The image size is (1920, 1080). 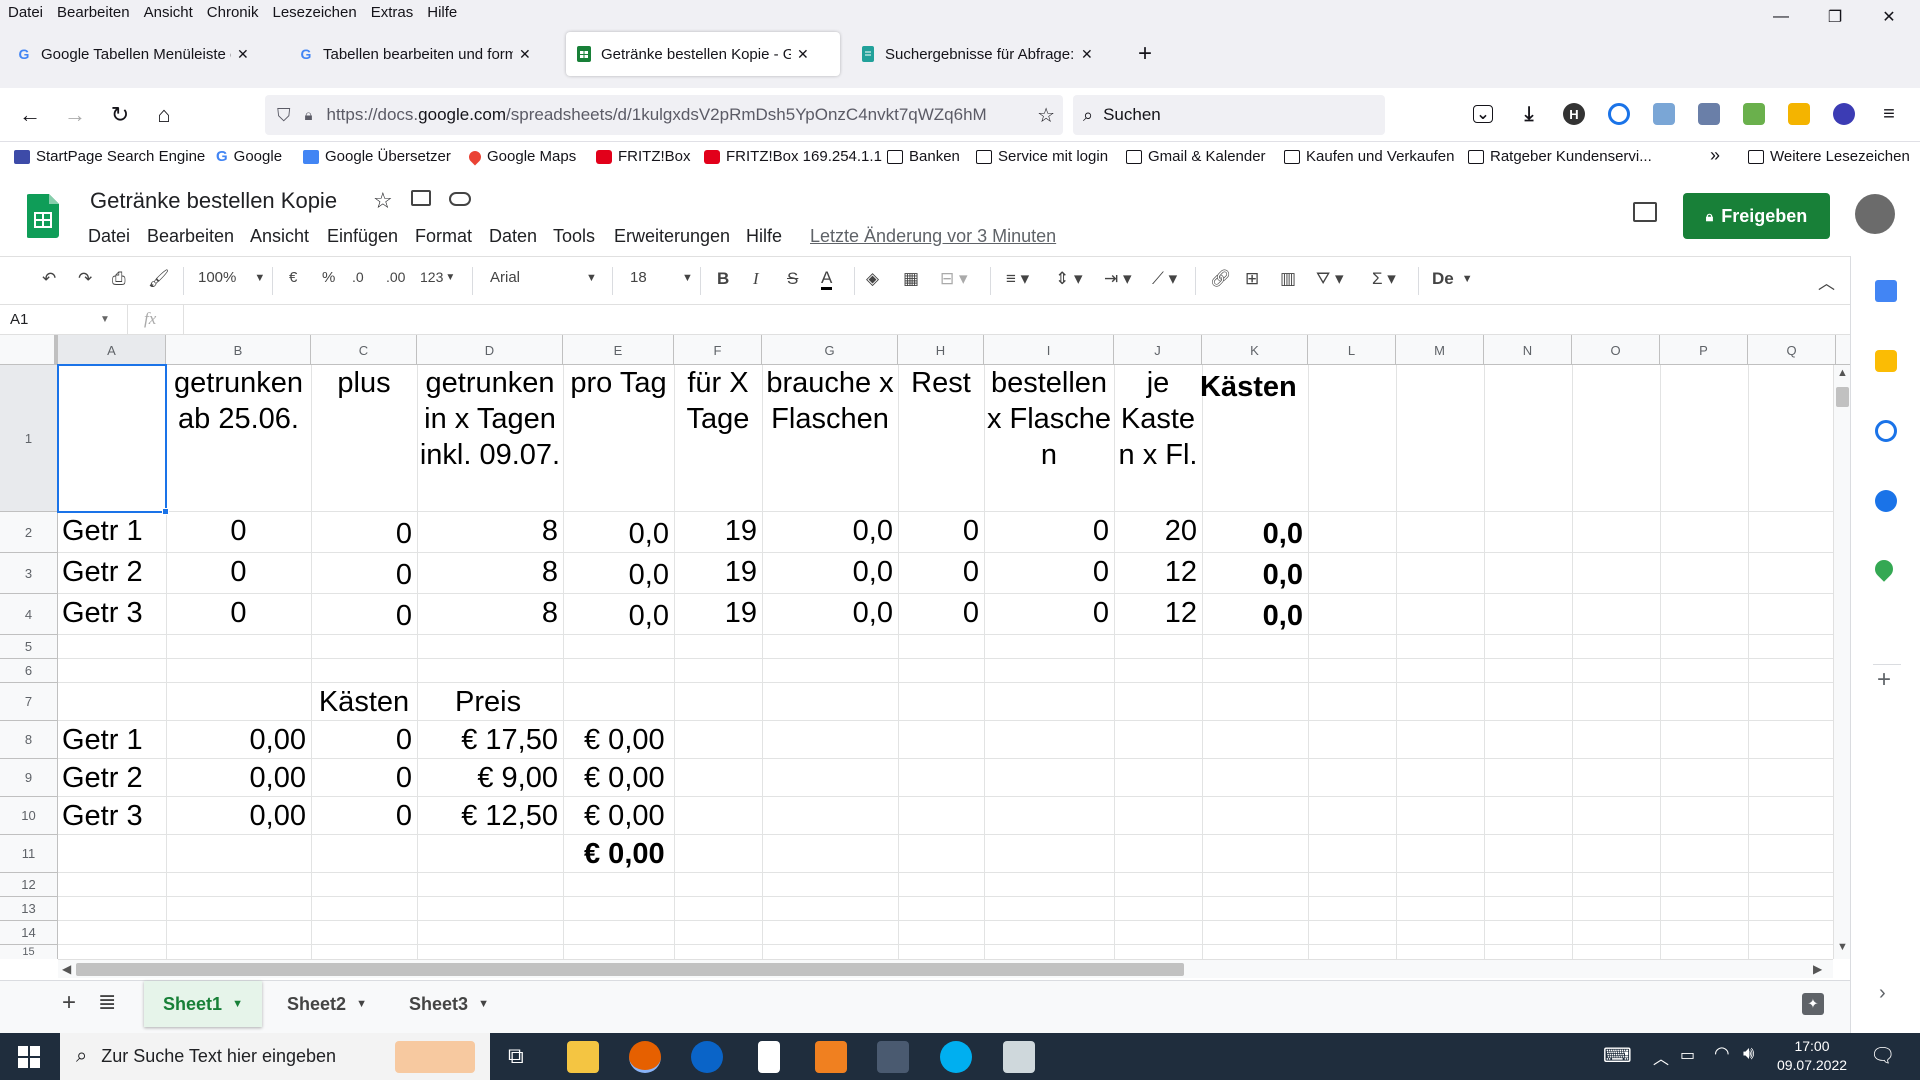 I want to click on cell-b3: 0, so click(x=238, y=572).